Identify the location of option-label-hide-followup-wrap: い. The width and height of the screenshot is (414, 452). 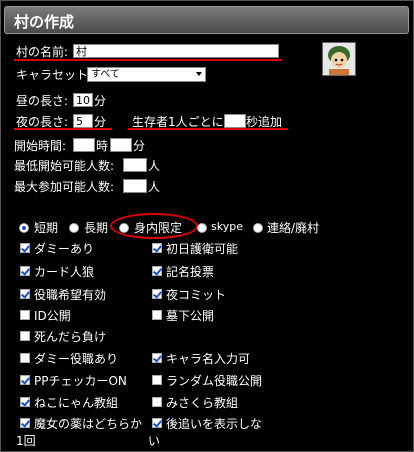
(154, 441).